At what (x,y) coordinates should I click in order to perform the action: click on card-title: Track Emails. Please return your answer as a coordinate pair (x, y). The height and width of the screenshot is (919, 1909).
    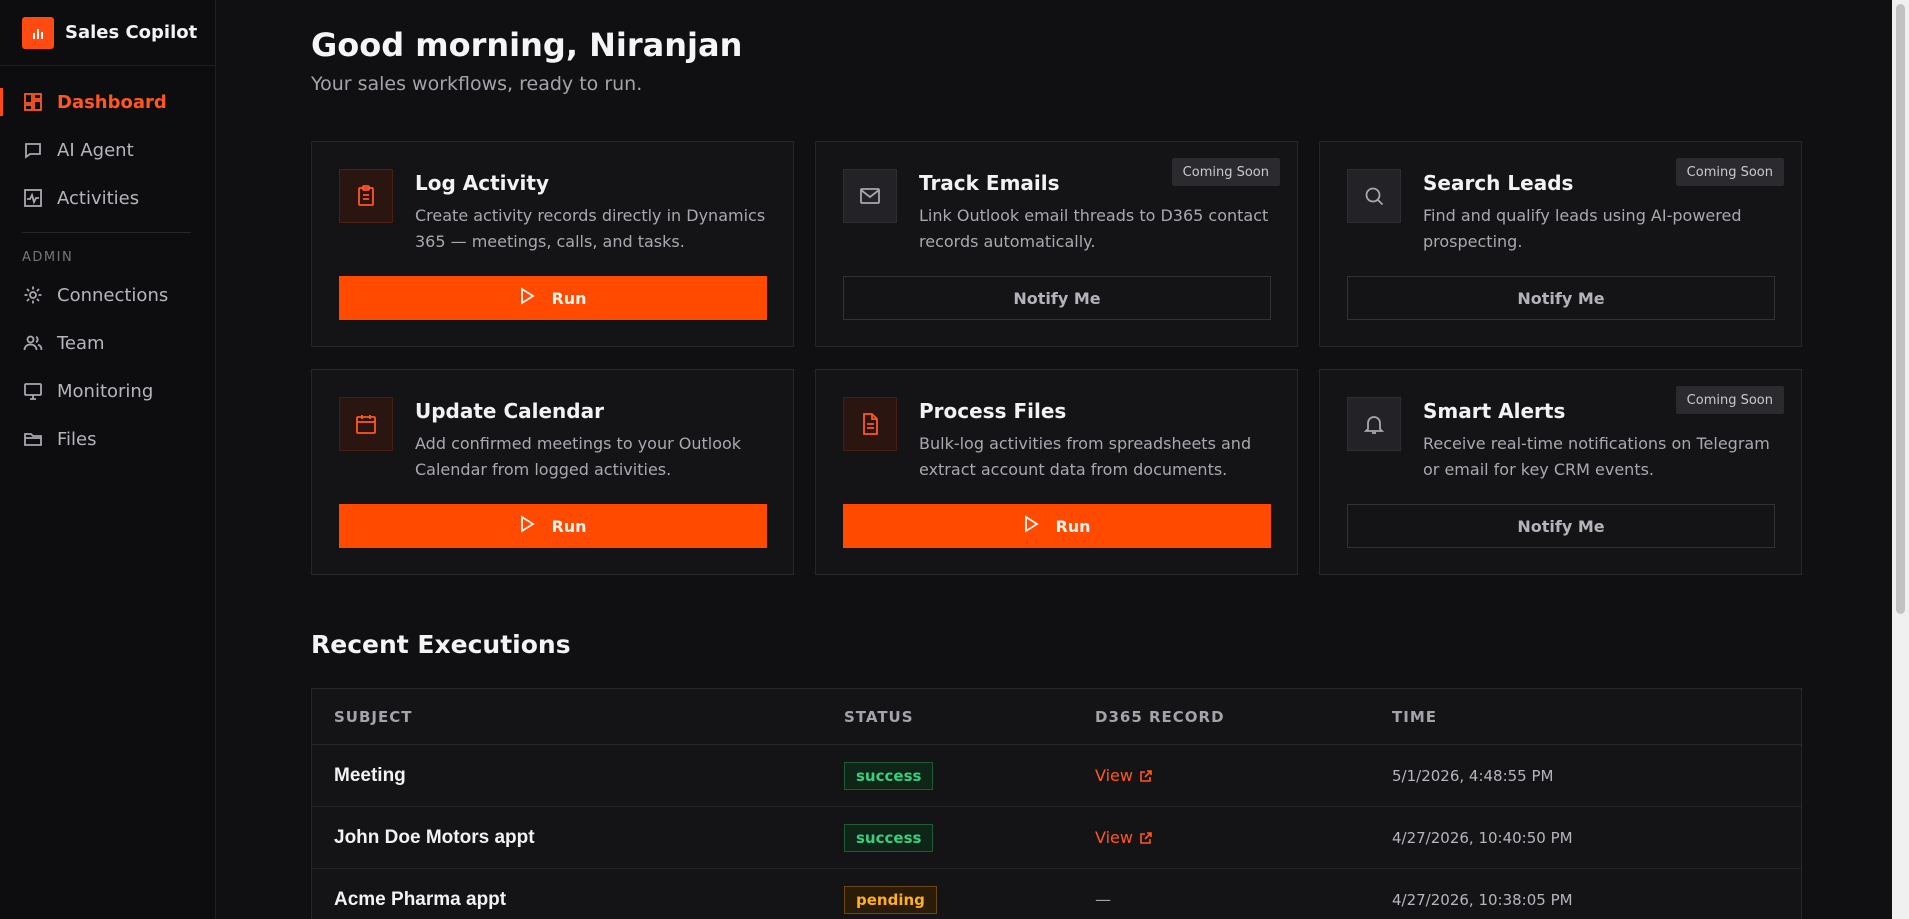
    Looking at the image, I should click on (989, 183).